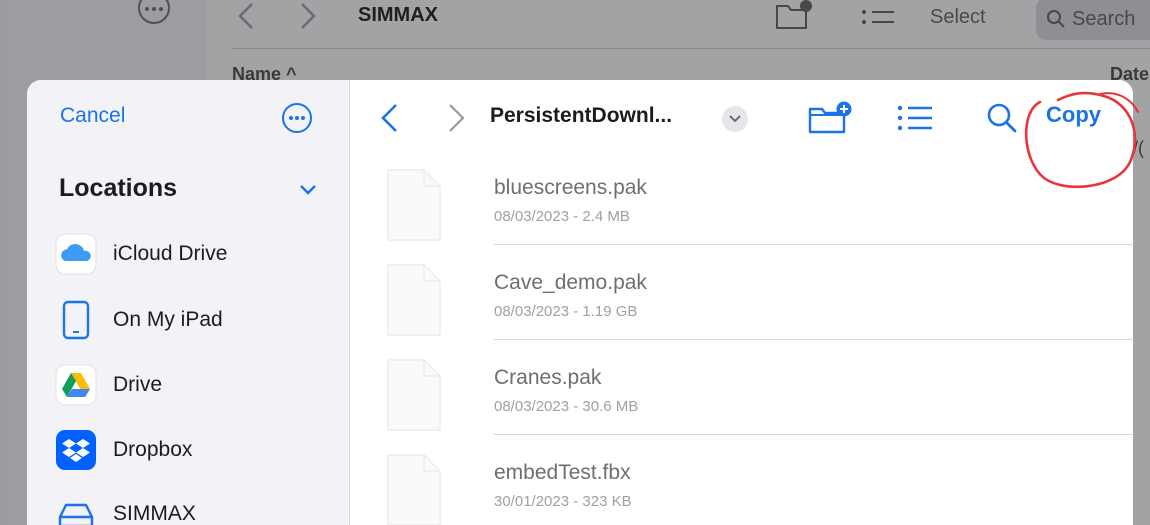 The height and width of the screenshot is (525, 1150). What do you see at coordinates (76, 450) in the screenshot?
I see `dropbox-icon` at bounding box center [76, 450].